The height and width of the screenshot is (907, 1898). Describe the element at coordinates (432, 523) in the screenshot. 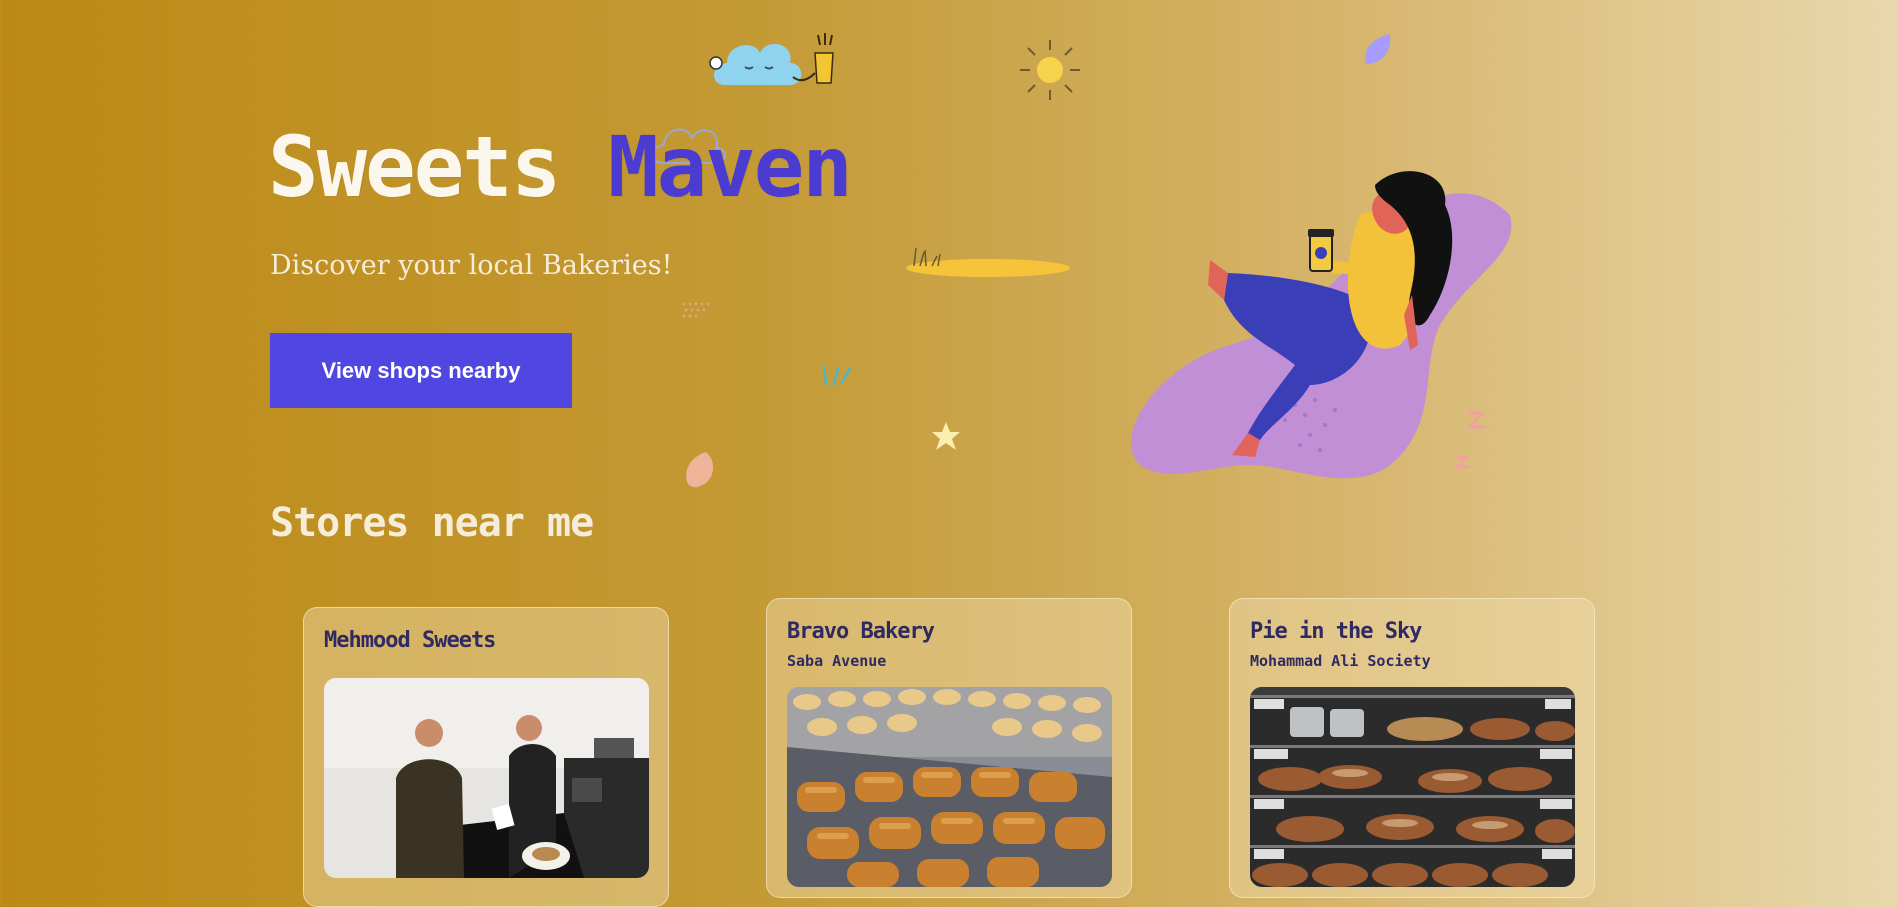

I see `stores-section-title: Stores near me` at that location.